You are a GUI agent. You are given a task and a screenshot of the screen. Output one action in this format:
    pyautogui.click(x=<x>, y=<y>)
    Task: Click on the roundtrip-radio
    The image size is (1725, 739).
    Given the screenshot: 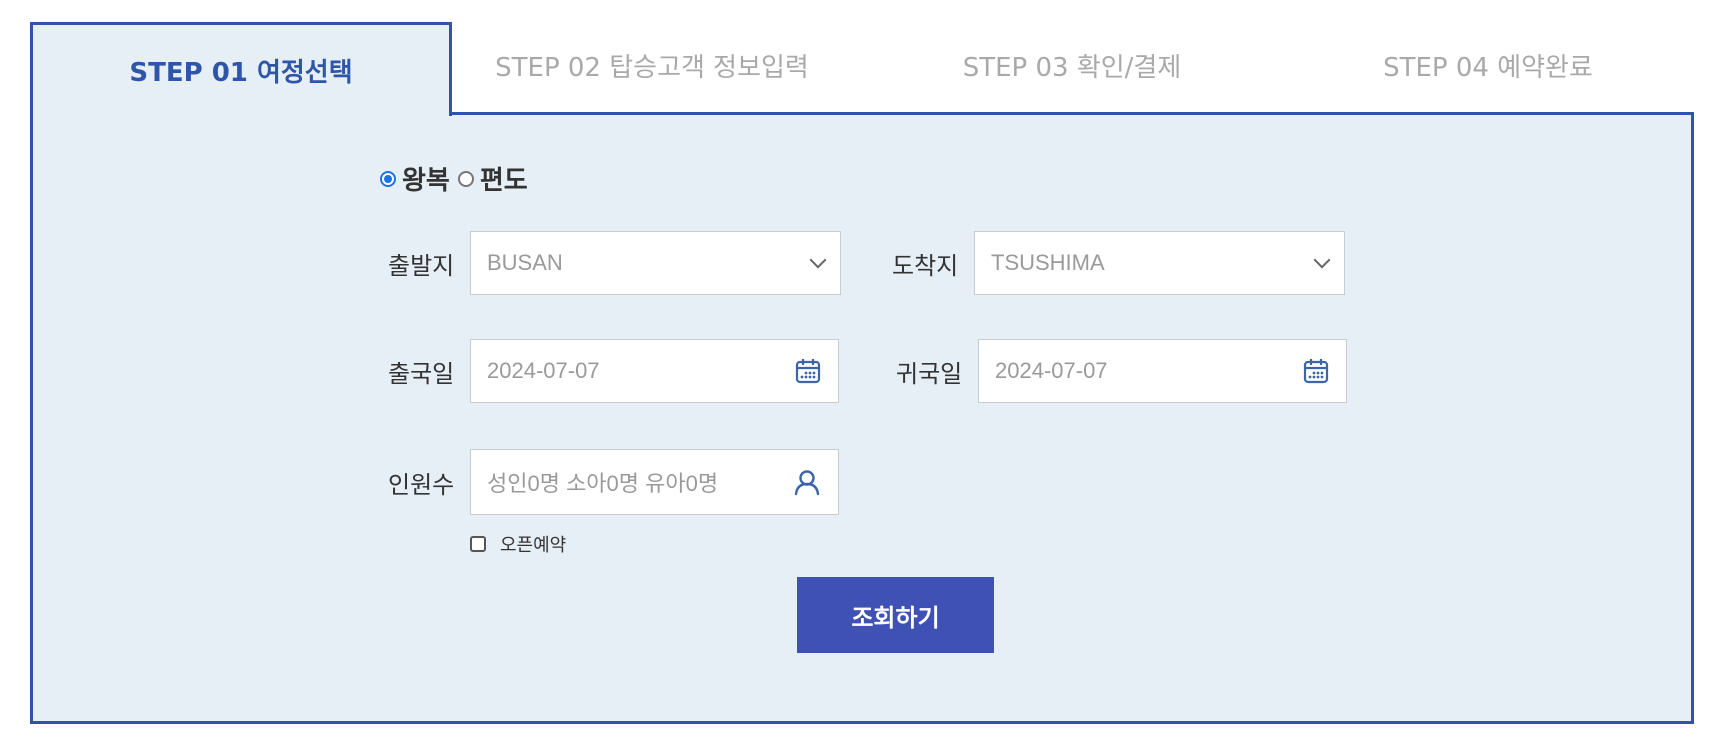 What is the action you would take?
    pyautogui.click(x=388, y=178)
    